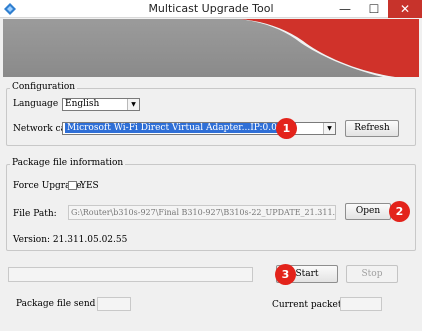 Image resolution: width=422 pixels, height=331 pixels. I want to click on step-badge-1: 1, so click(286, 128).